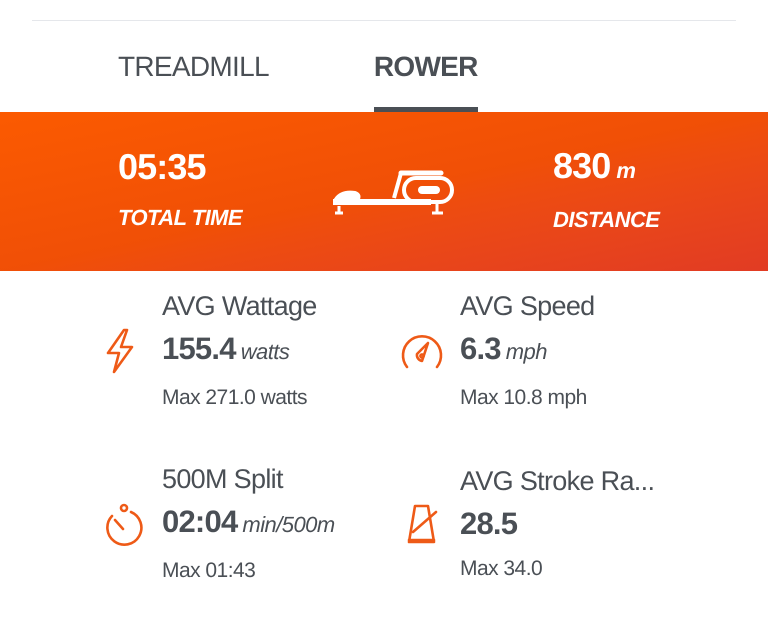 This screenshot has width=768, height=629. Describe the element at coordinates (626, 170) in the screenshot. I see `distance-unit: m` at that location.